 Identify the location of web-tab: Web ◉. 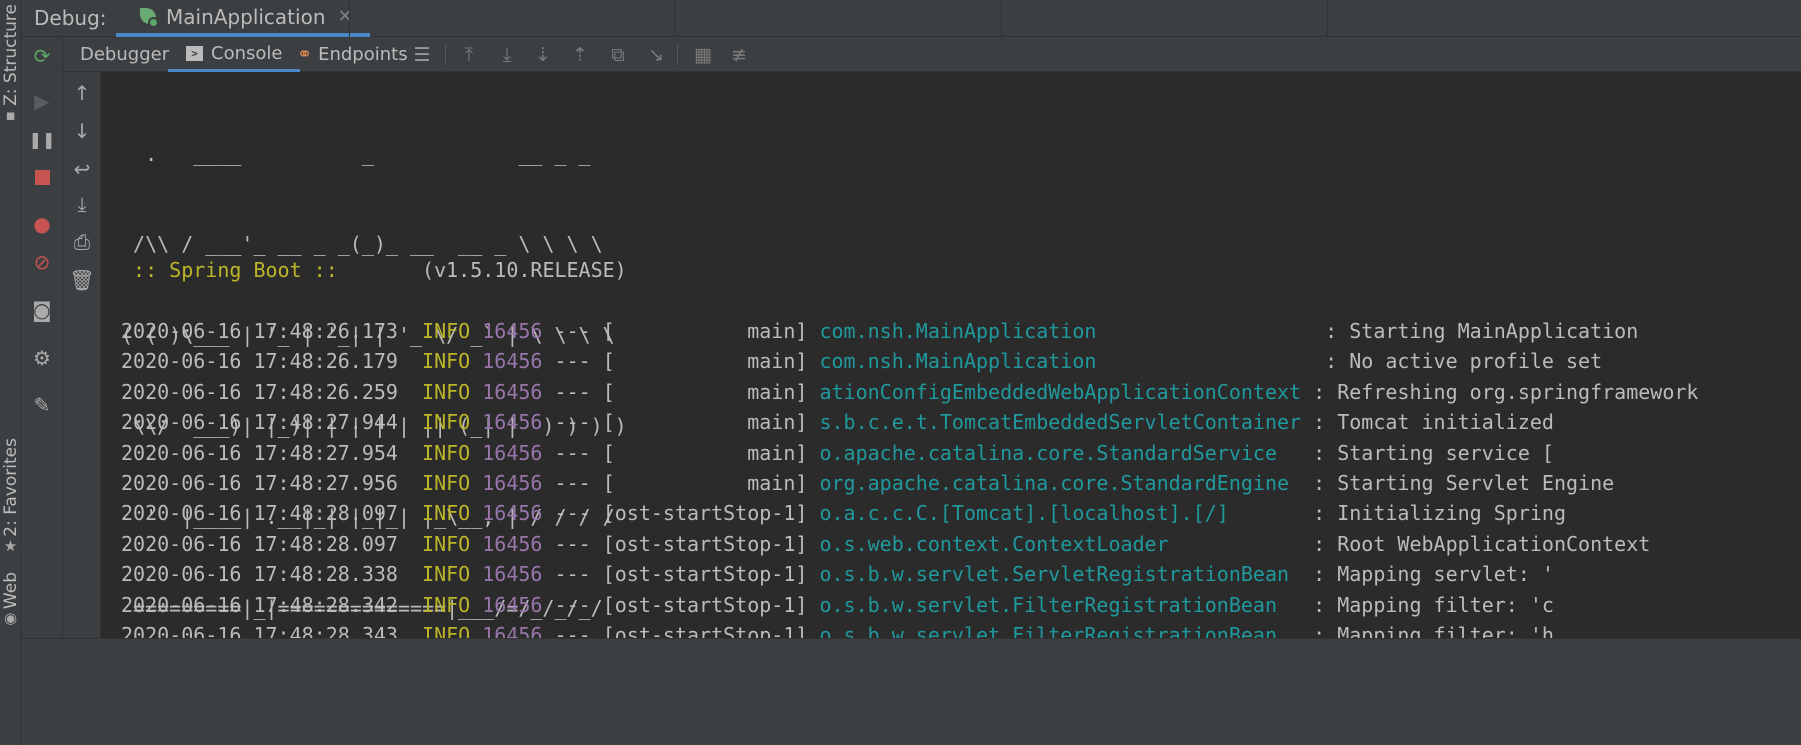
(10, 599).